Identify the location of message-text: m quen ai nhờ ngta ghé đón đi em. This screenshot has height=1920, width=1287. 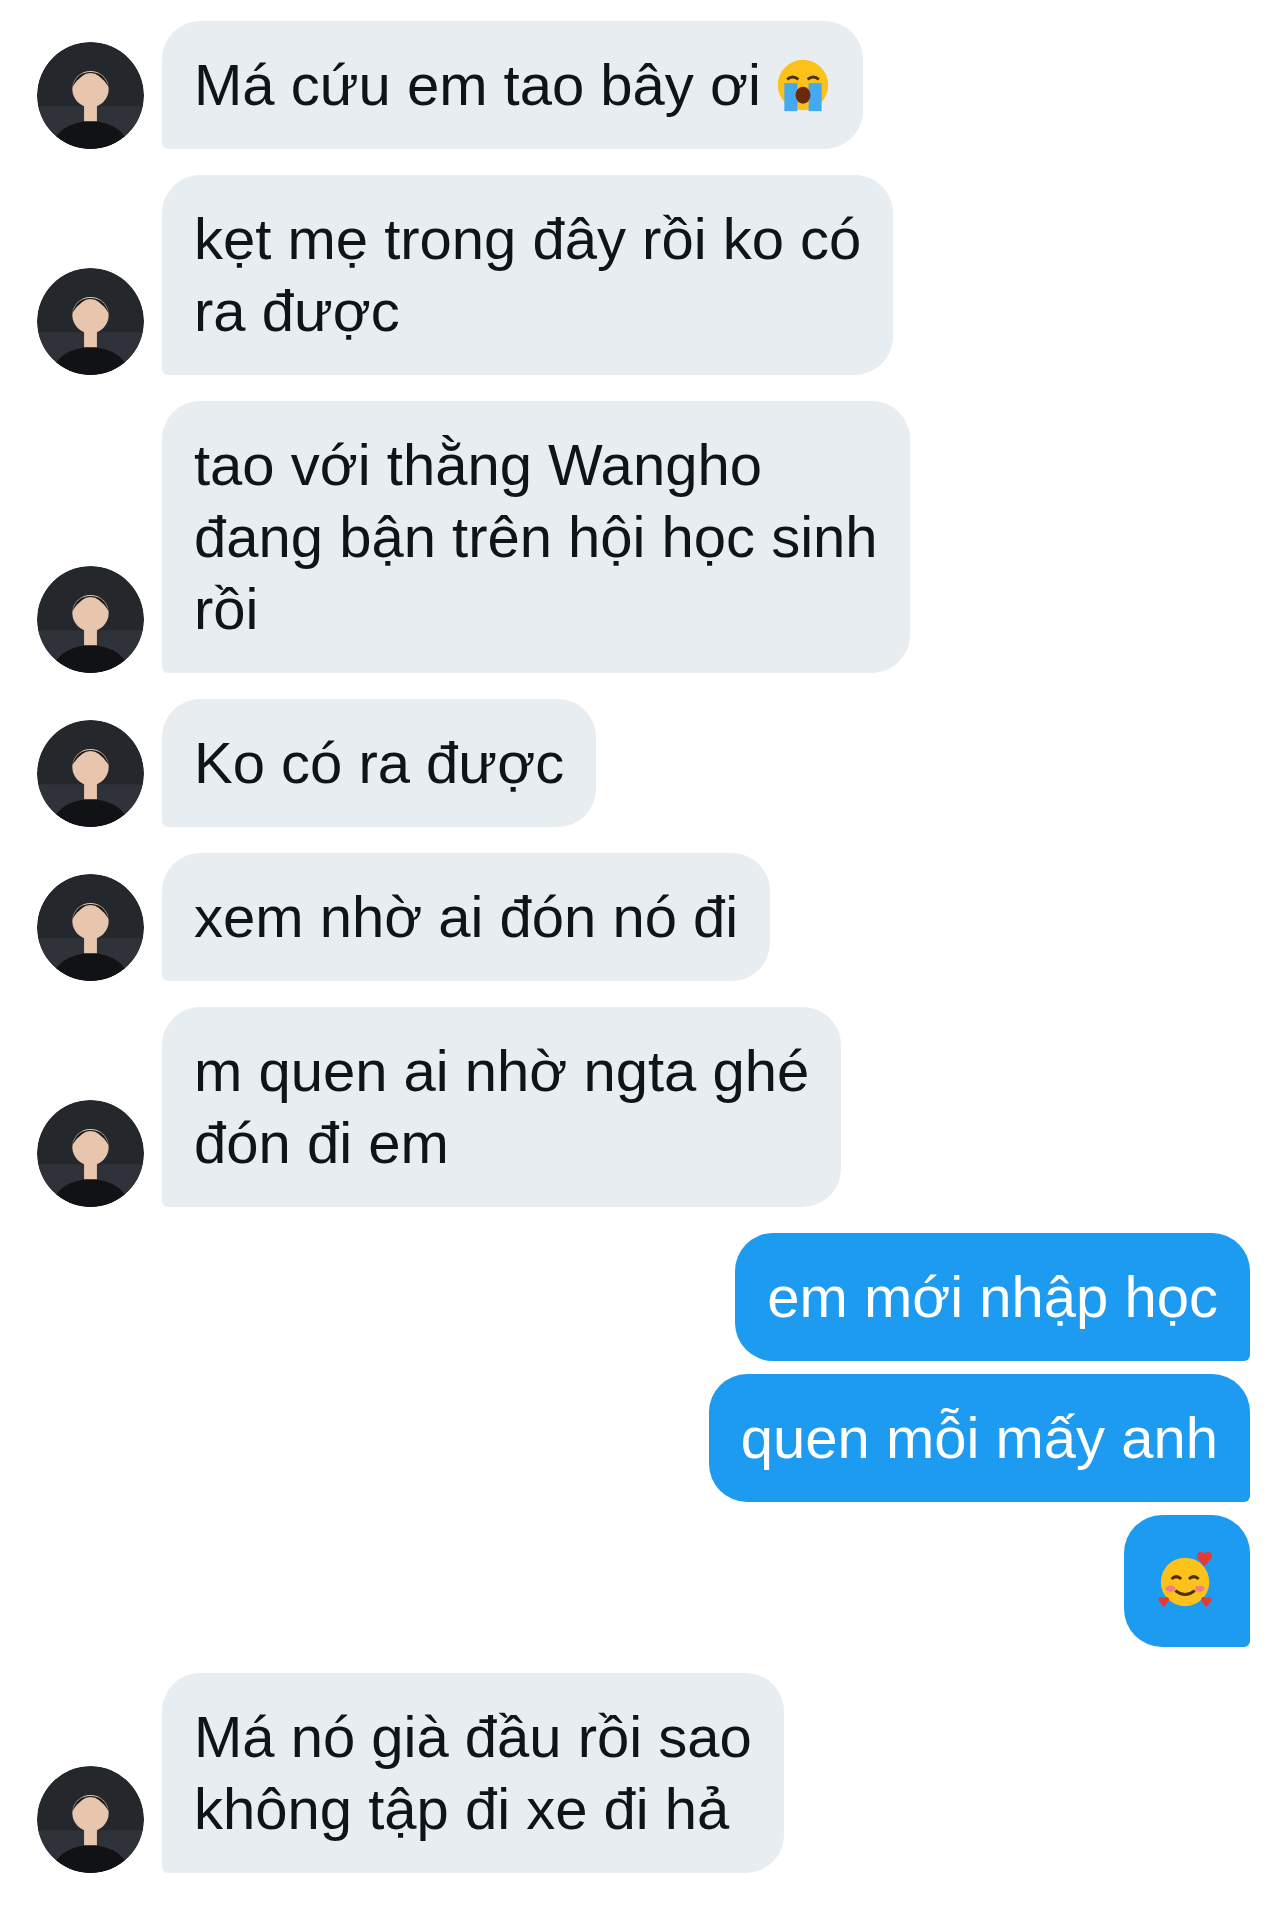
(502, 1107).